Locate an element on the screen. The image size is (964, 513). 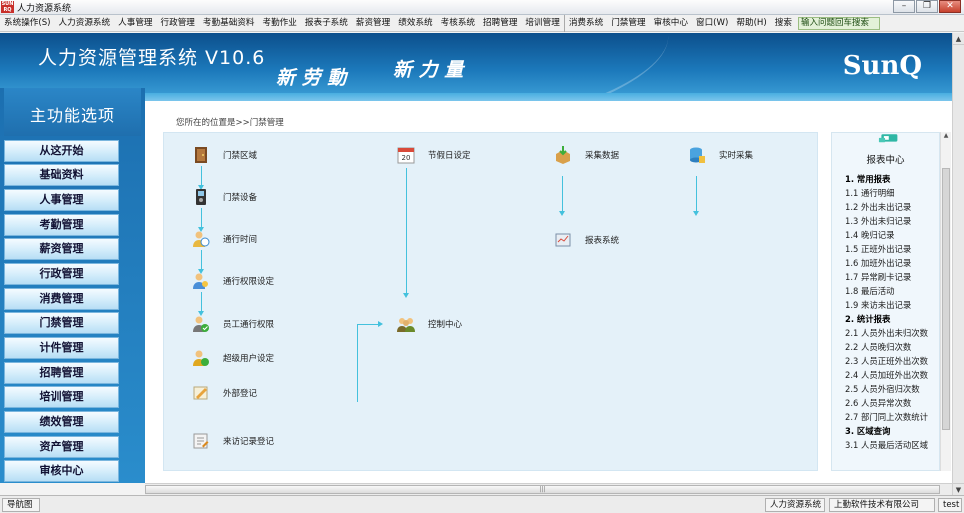
horizontal-scrollbar: ||| is located at coordinates (548, 489).